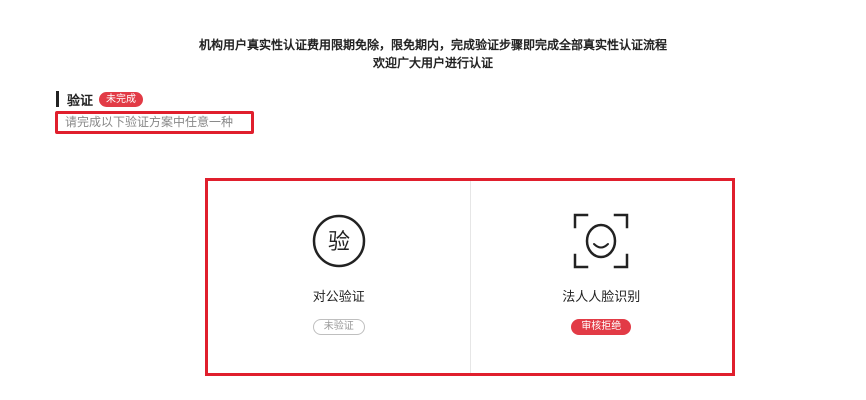 The image size is (866, 400). What do you see at coordinates (432, 63) in the screenshot?
I see `notice-line-2: 欢迎广大用户进行认证` at bounding box center [432, 63].